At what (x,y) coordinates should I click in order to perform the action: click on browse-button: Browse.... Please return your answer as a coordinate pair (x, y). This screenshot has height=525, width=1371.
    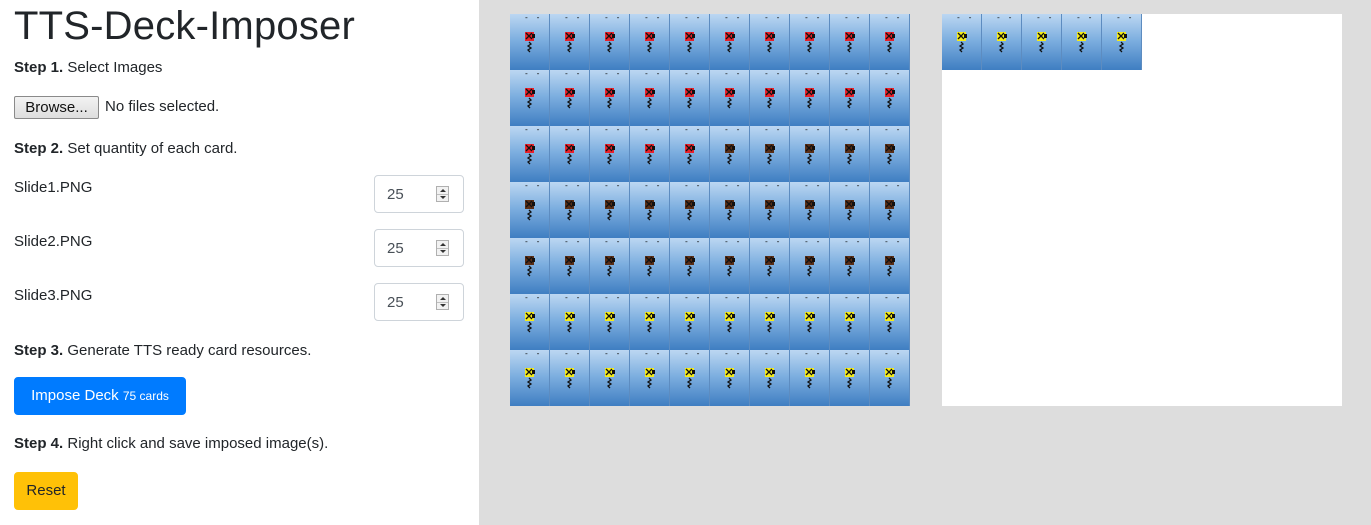
    Looking at the image, I should click on (56, 107).